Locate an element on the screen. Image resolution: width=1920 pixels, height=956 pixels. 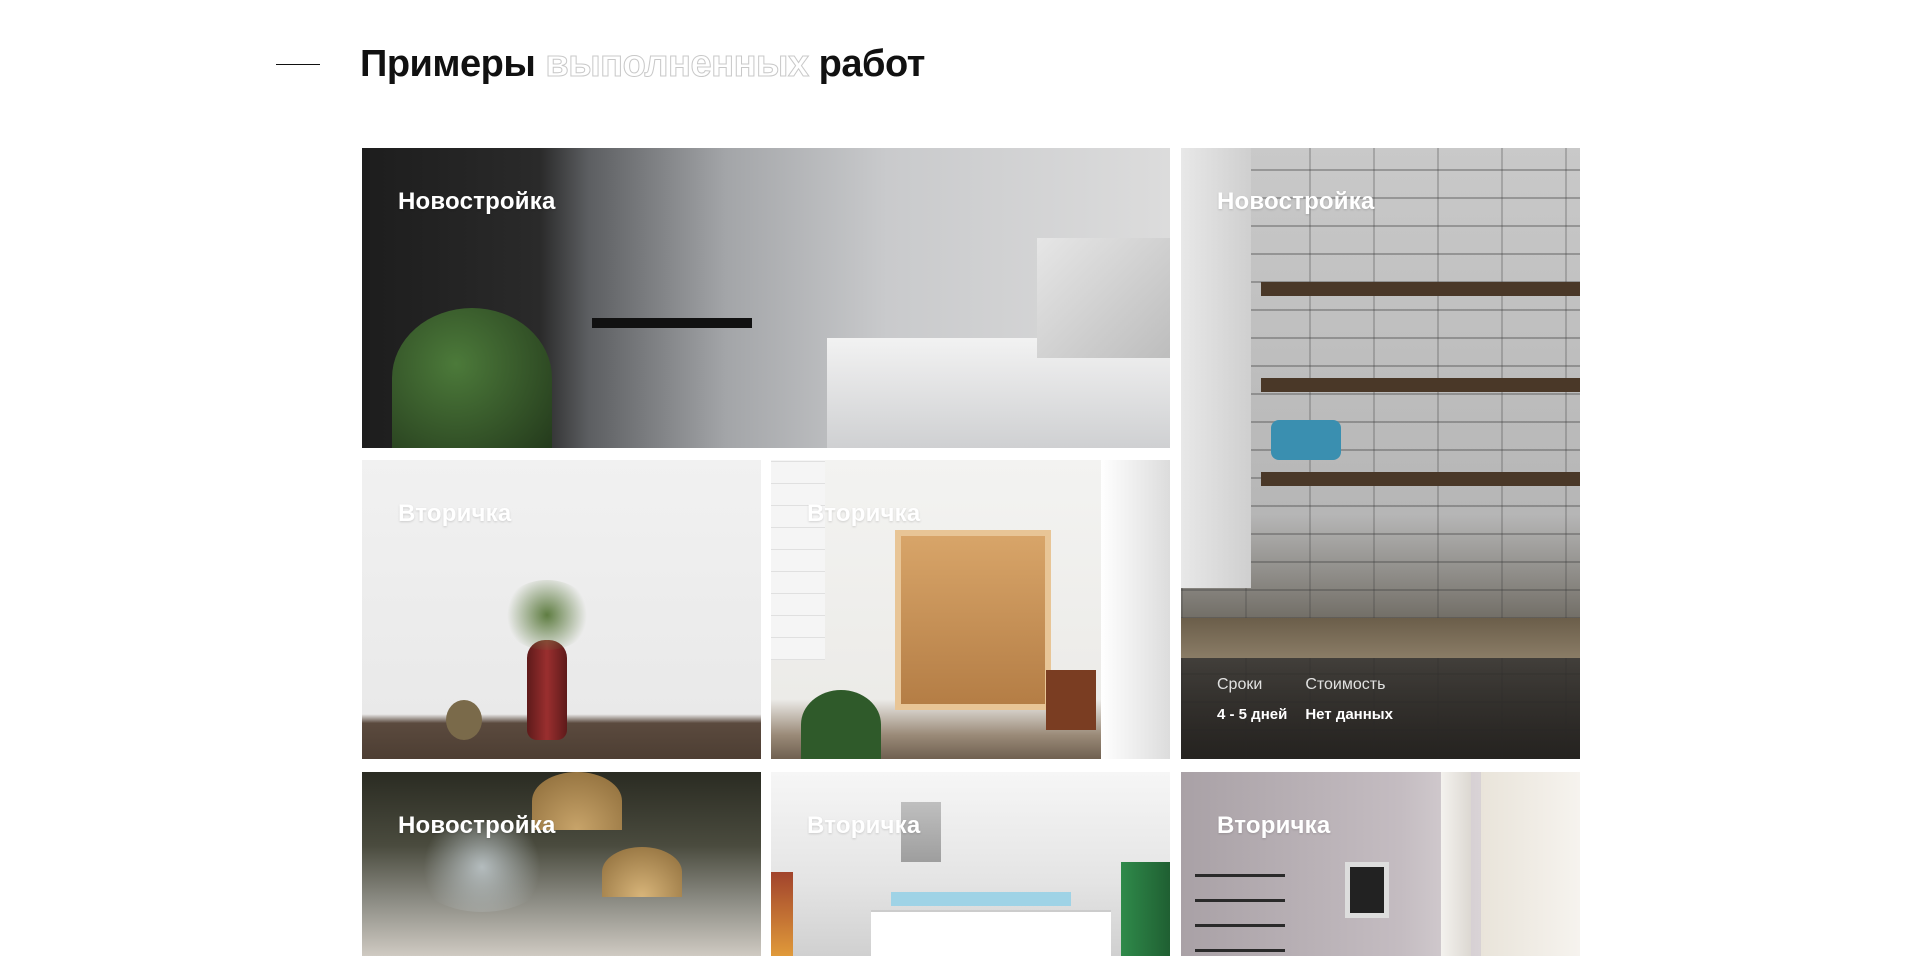
project-card-3: Вторичка is located at coordinates (561, 609).